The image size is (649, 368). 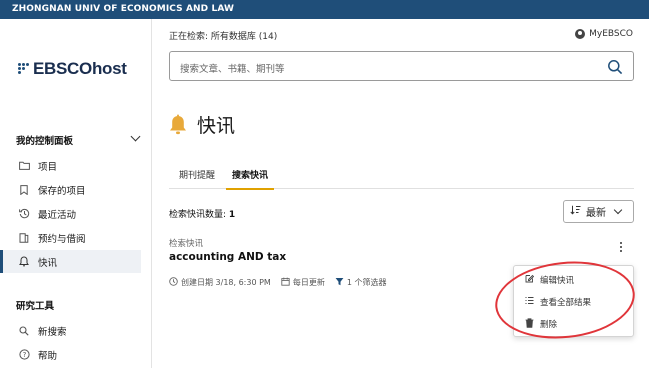 I want to click on book-icon, so click(x=24, y=238).